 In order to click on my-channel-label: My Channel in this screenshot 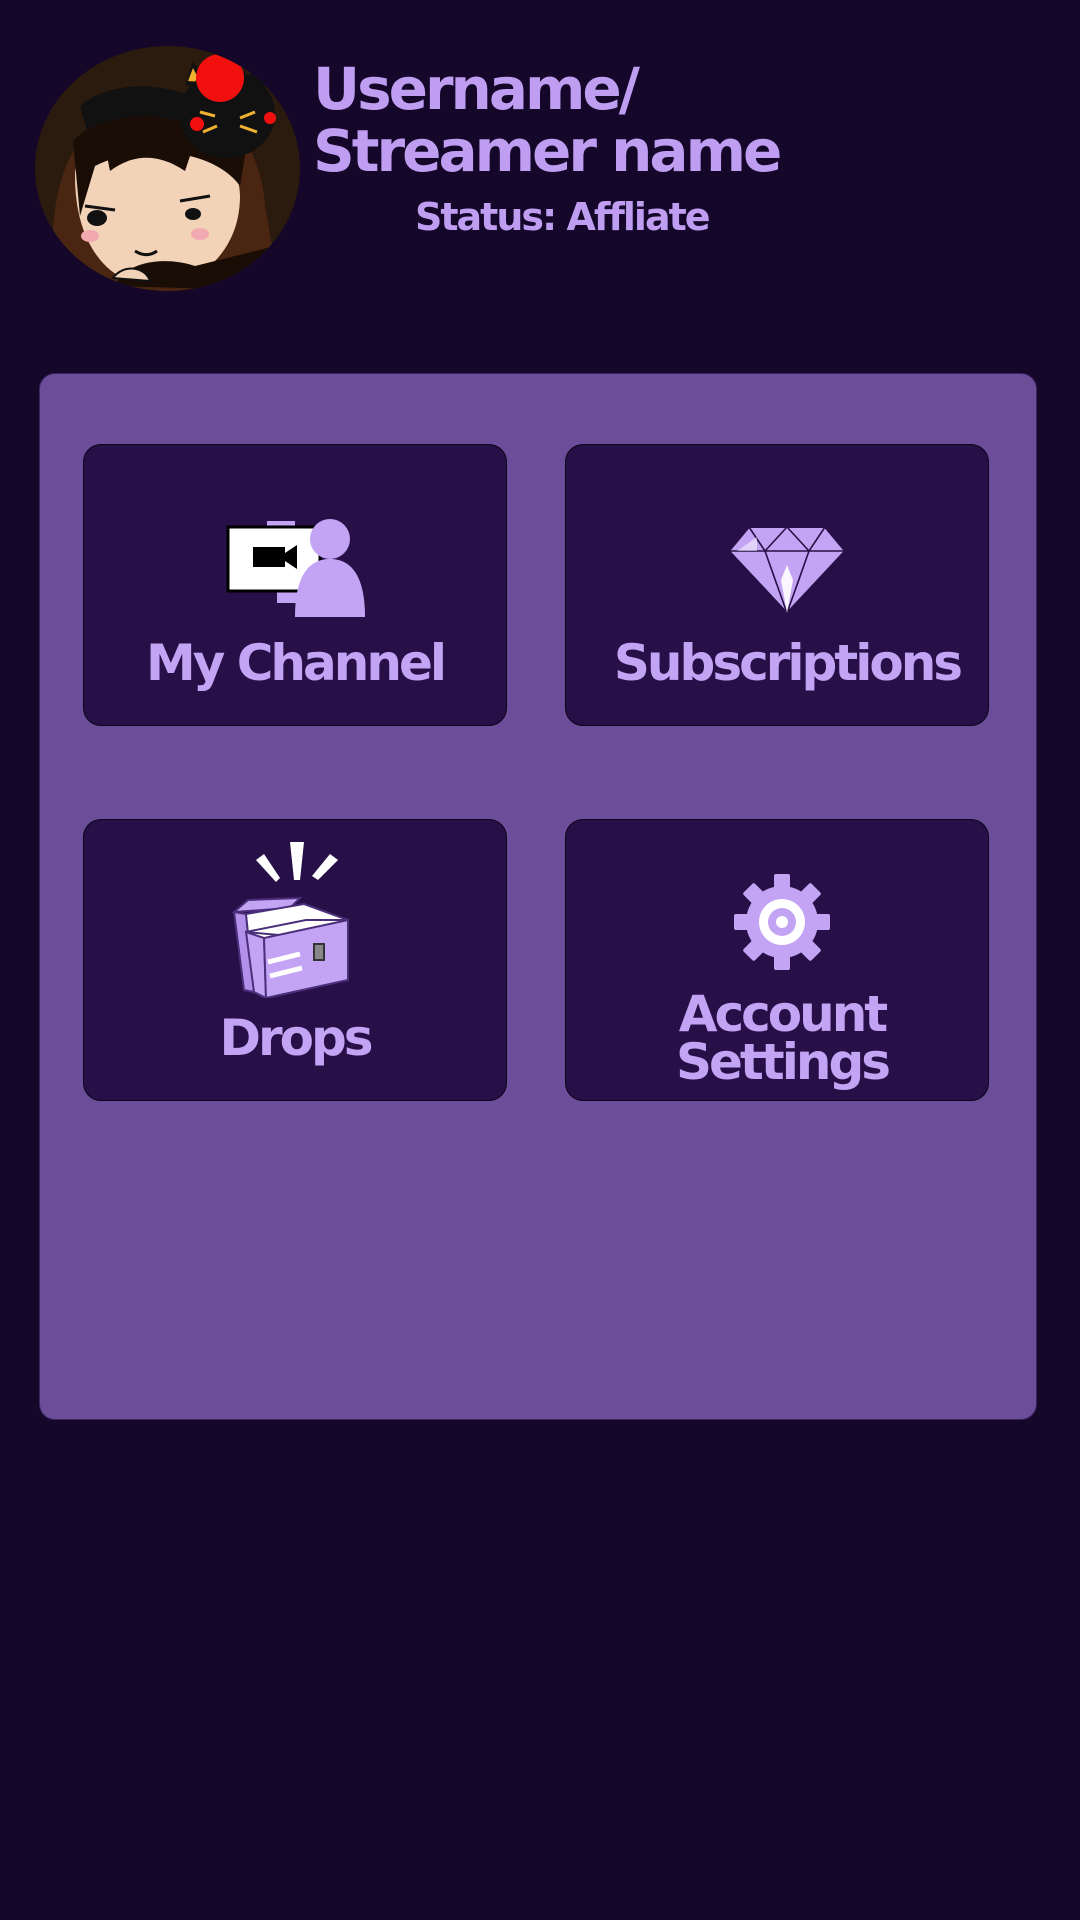, I will do `click(296, 663)`.